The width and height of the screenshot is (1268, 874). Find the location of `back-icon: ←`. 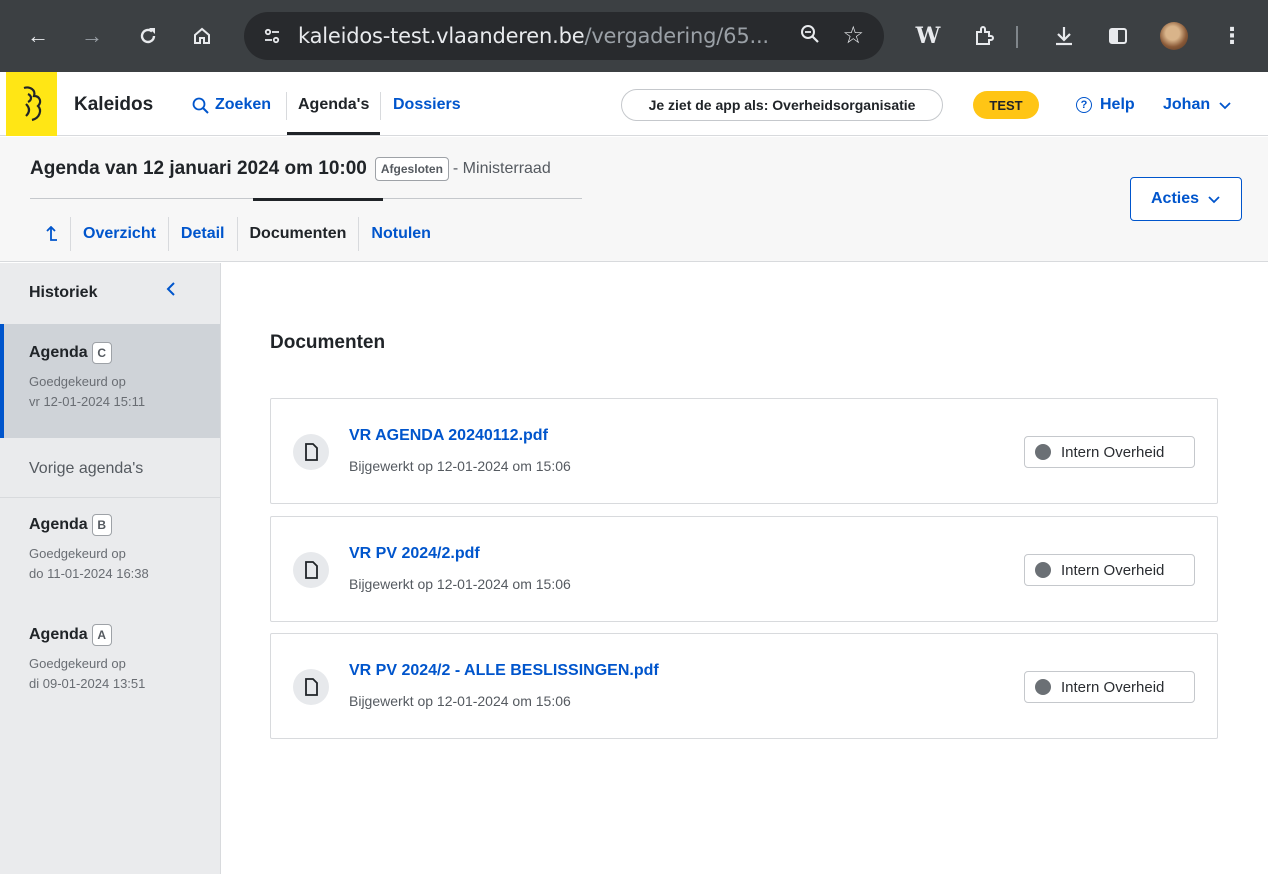

back-icon: ← is located at coordinates (38, 36).